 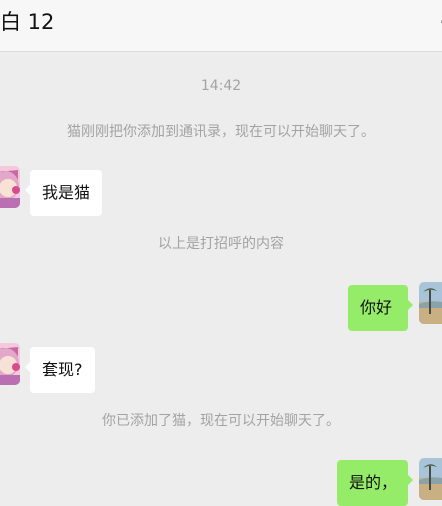 I want to click on chat-header: 白 12 ·, so click(x=221, y=26).